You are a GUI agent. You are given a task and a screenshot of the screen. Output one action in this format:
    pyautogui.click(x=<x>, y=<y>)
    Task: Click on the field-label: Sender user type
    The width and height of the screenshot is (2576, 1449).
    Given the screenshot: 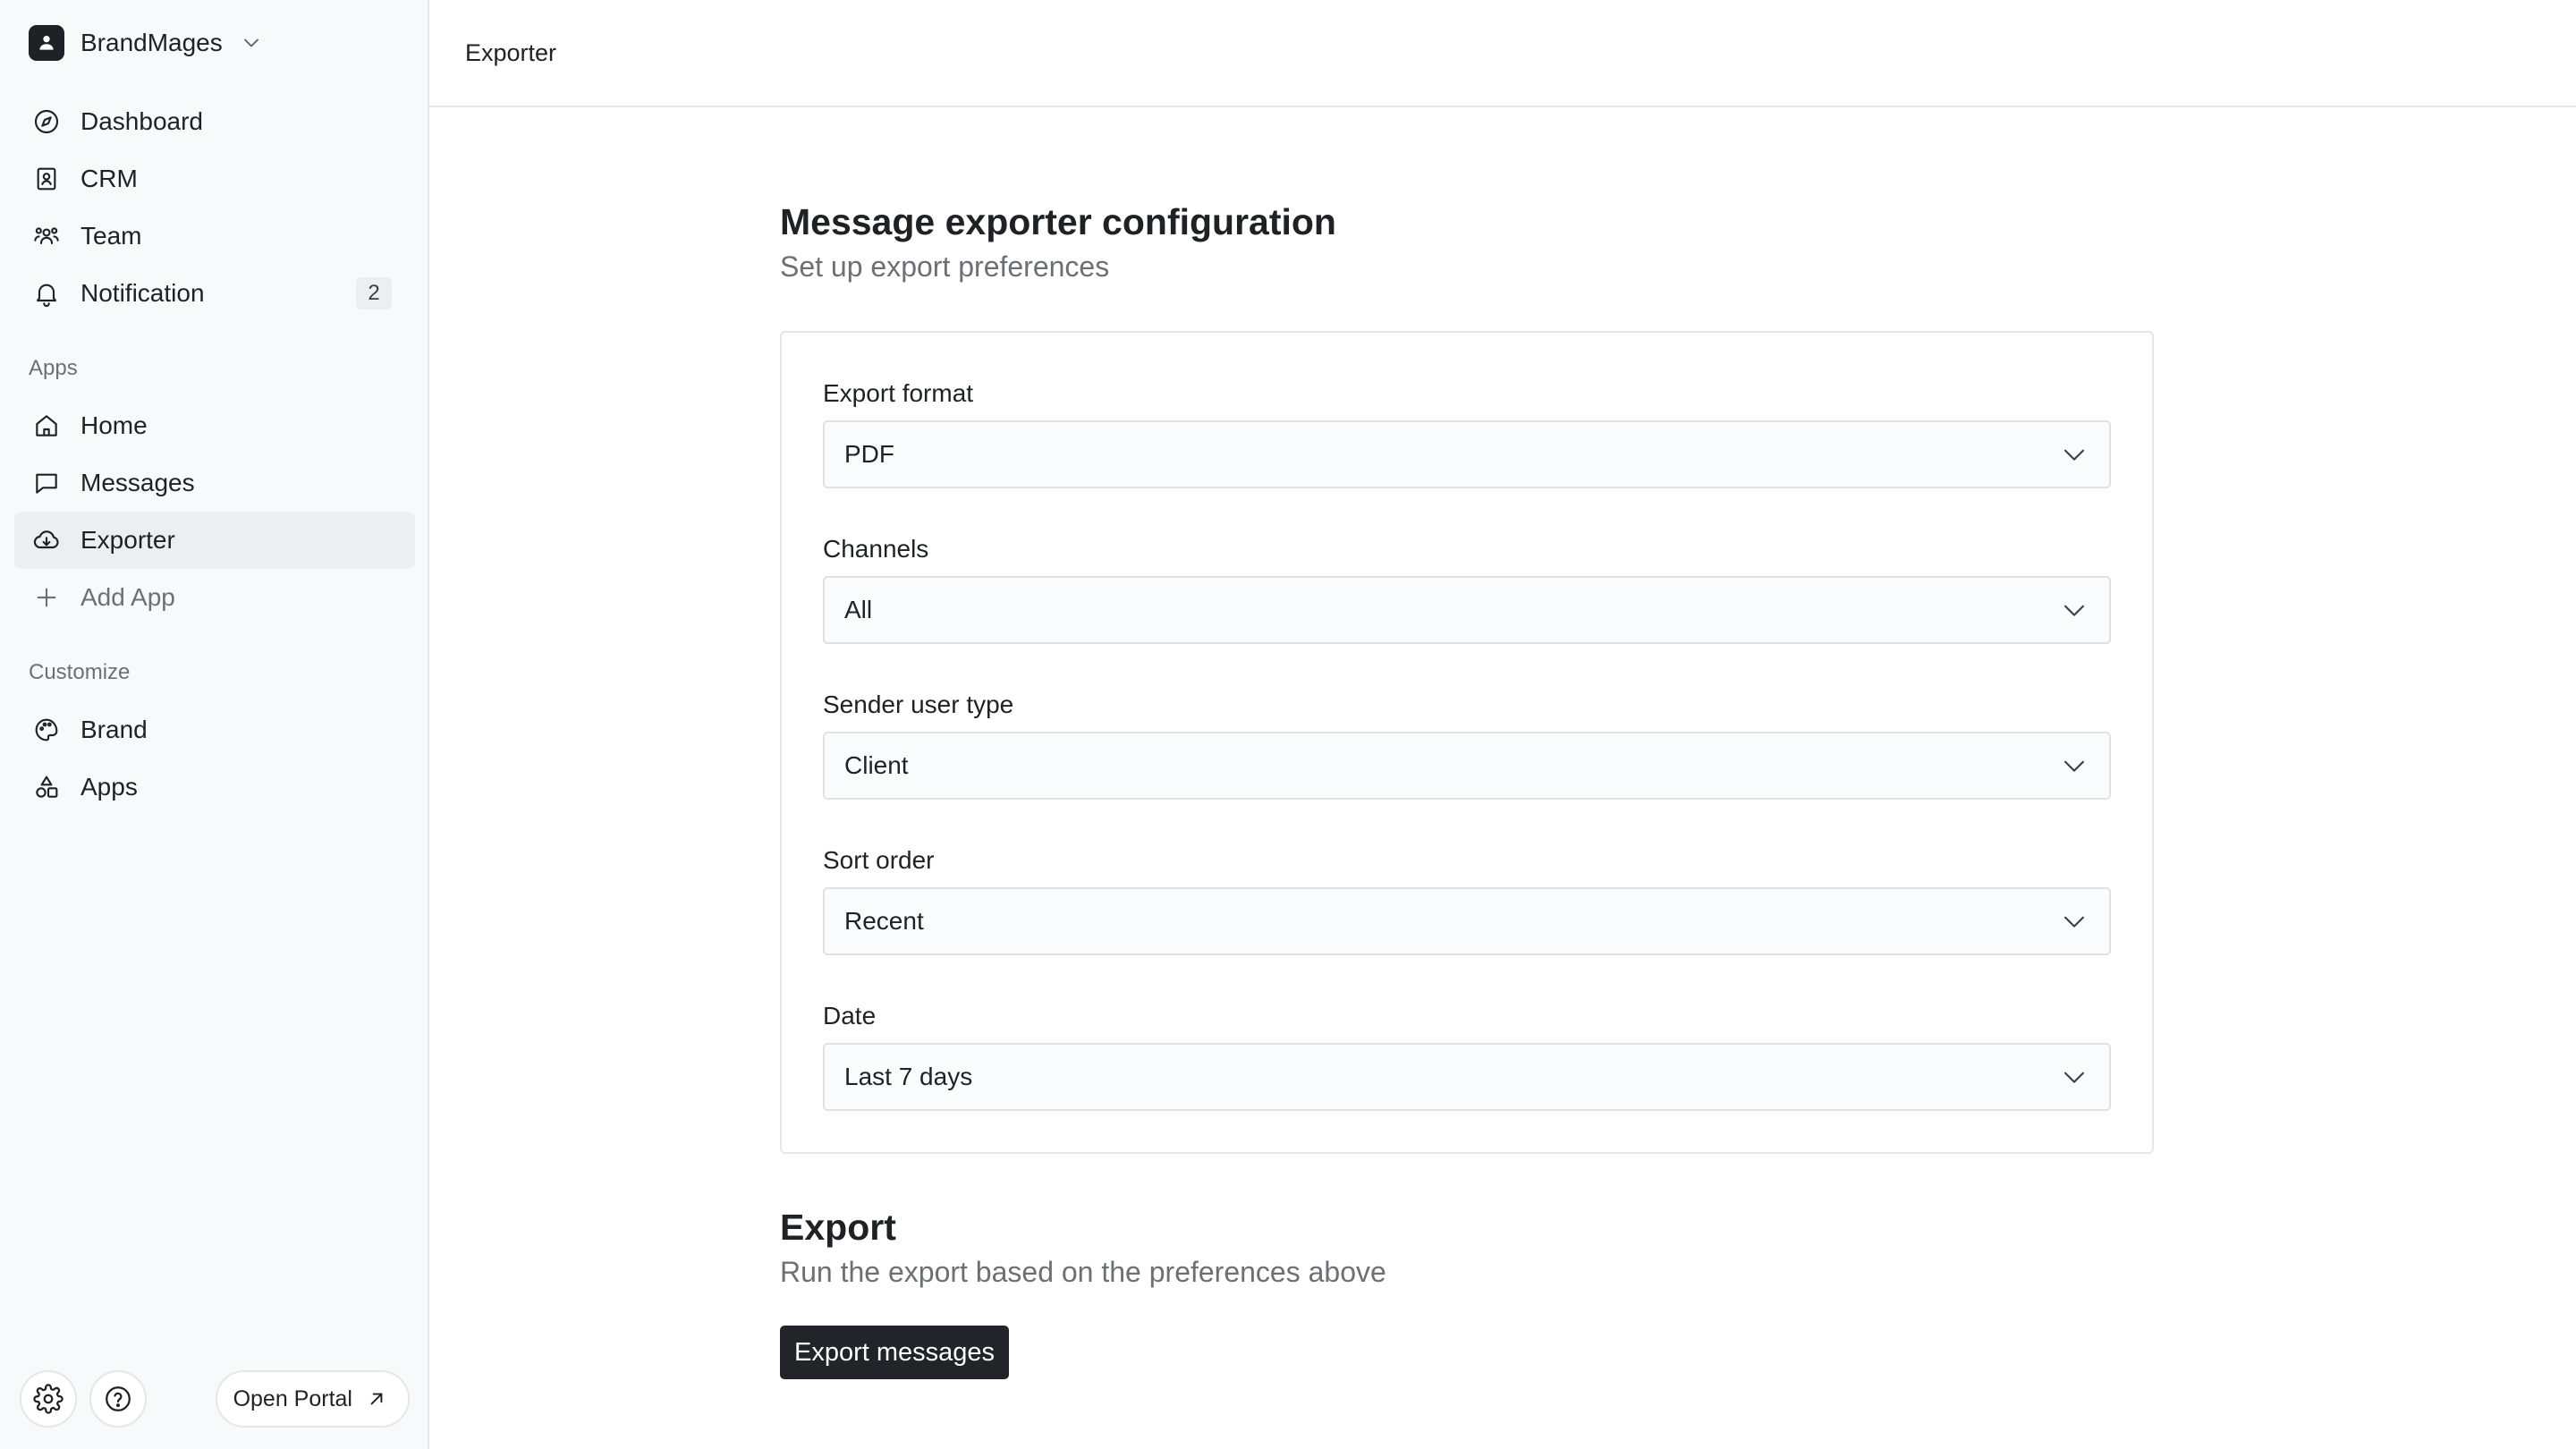 What is the action you would take?
    pyautogui.click(x=918, y=704)
    